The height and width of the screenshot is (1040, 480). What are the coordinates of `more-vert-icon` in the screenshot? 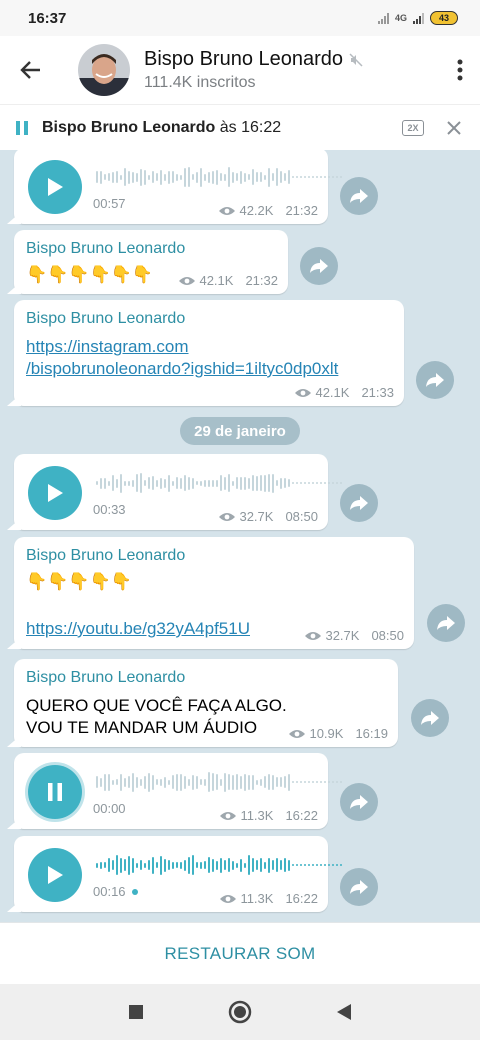 It's located at (460, 70).